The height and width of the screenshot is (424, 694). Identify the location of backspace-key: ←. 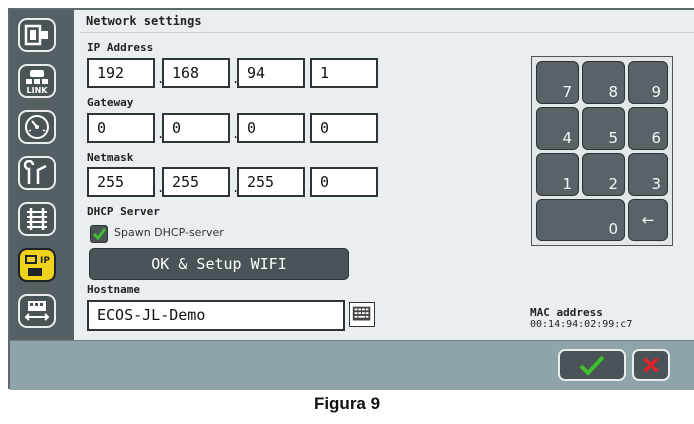
(648, 220).